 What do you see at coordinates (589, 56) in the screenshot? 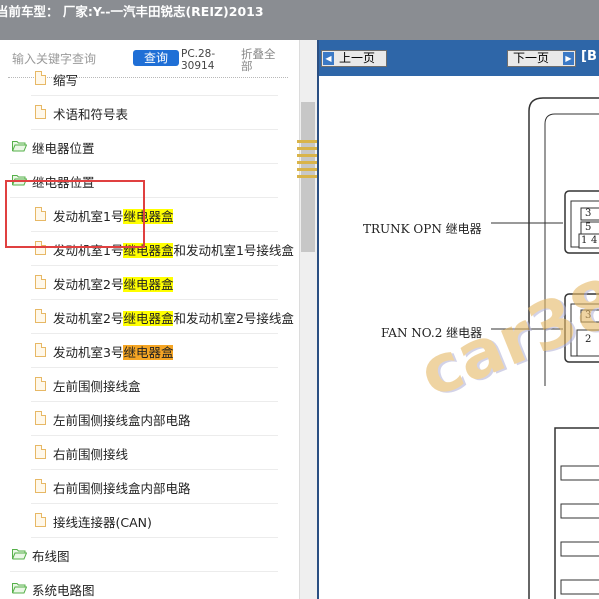
I see `page-title-fragment: [B` at bounding box center [589, 56].